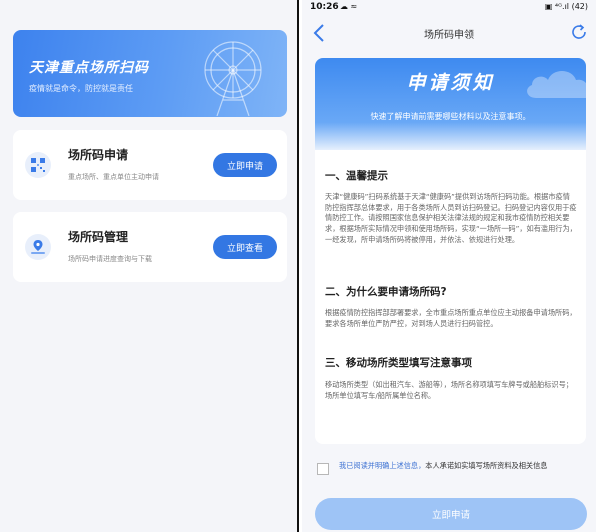 Image resolution: width=596 pixels, height=532 pixels. Describe the element at coordinates (349, 6) in the screenshot. I see `notification-icons: ☁ ≈` at that location.